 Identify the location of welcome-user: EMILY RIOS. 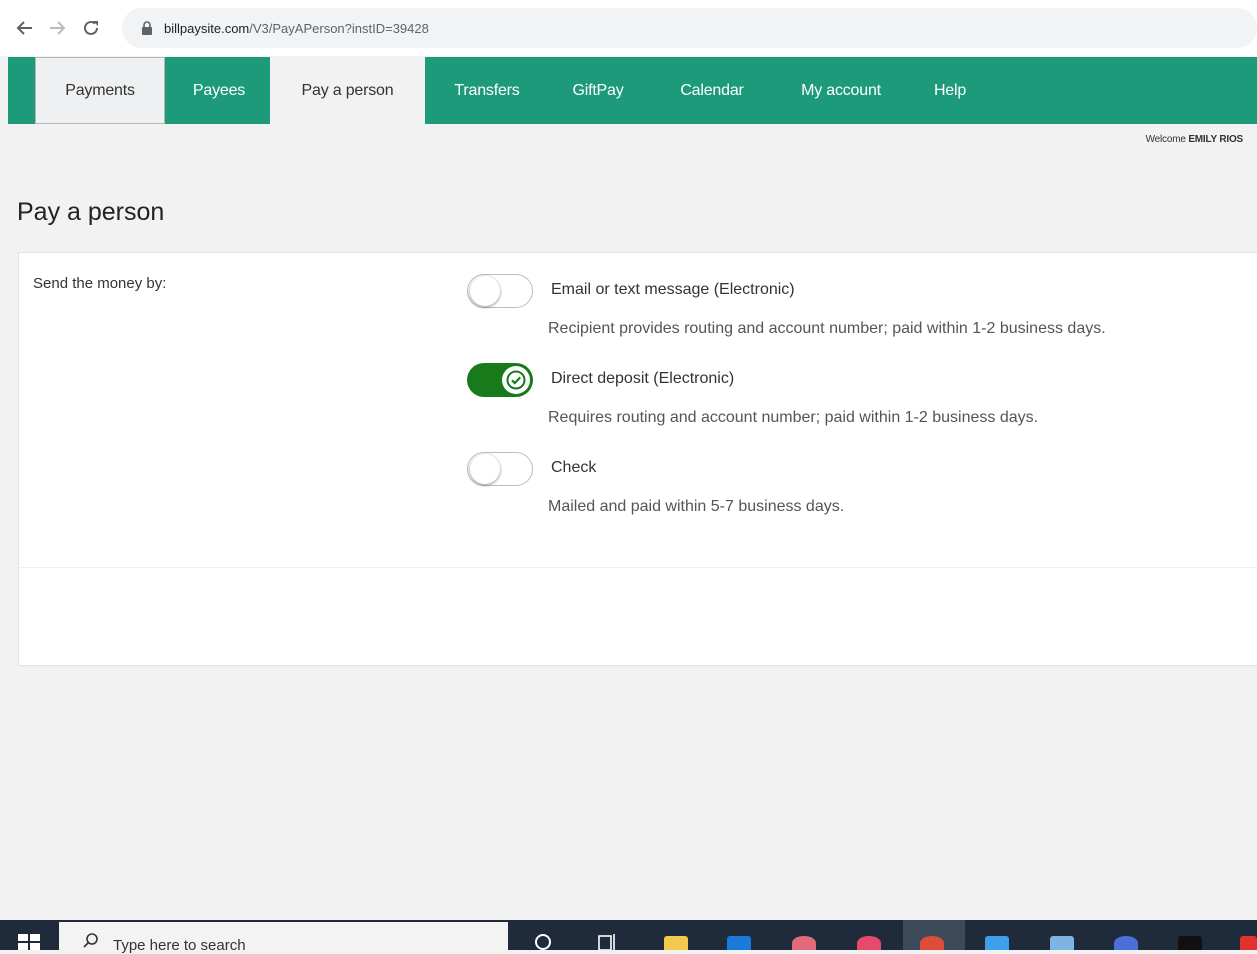
(1215, 139).